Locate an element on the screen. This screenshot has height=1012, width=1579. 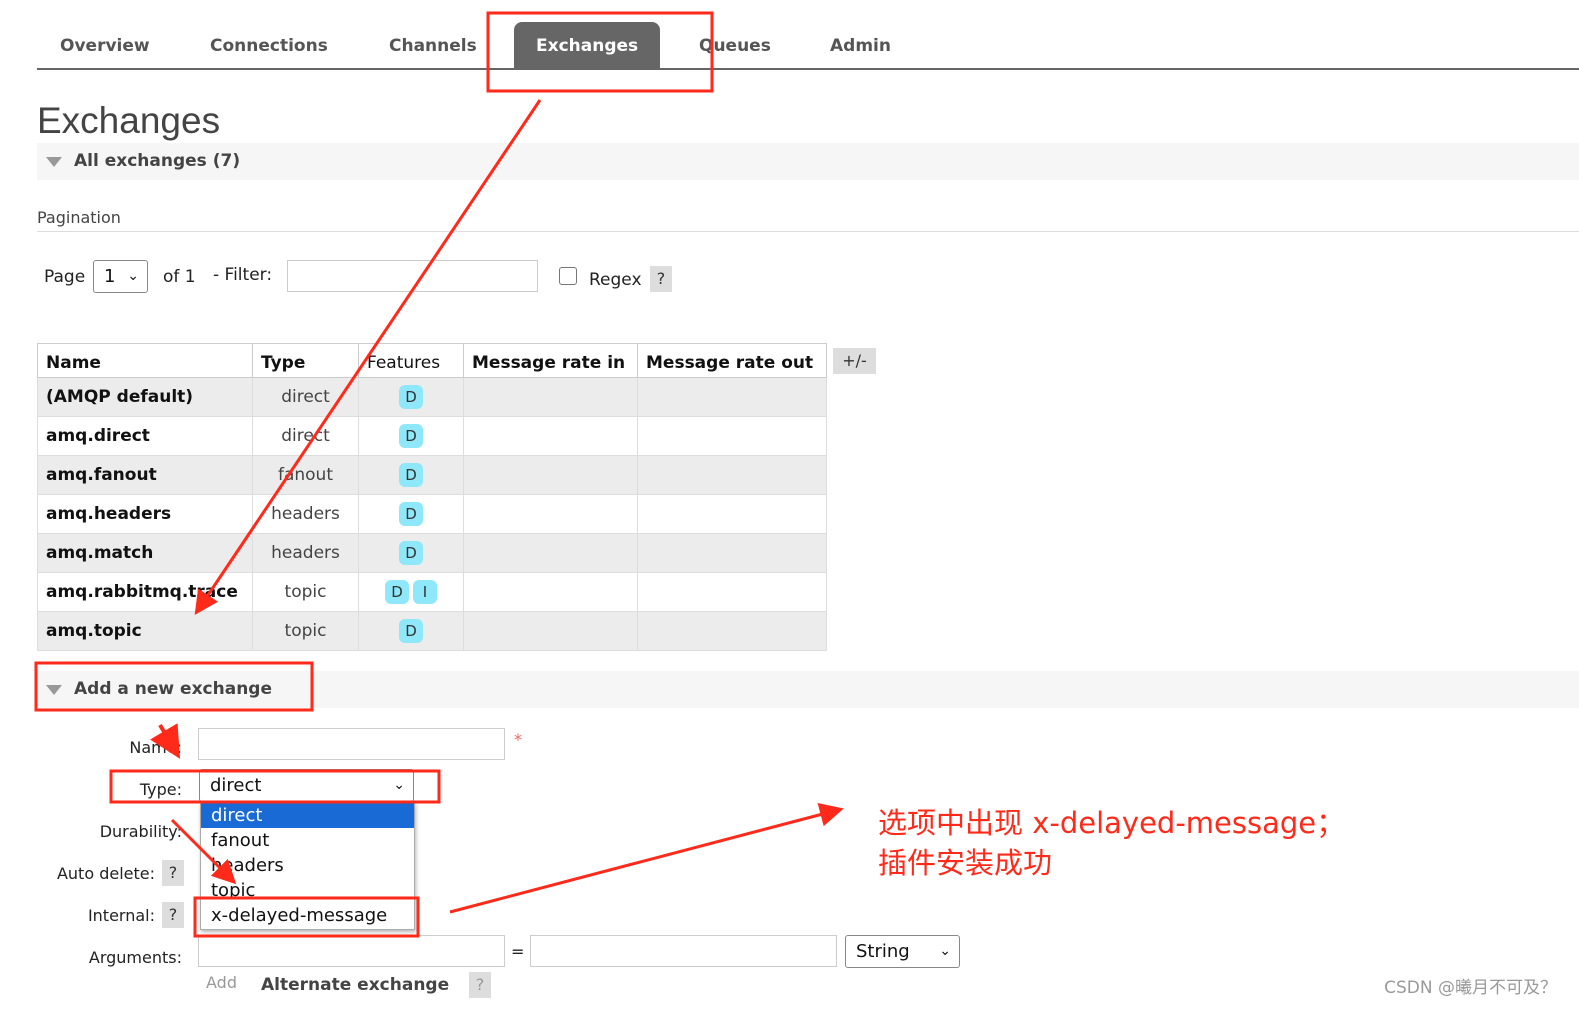
required-marker: * is located at coordinates (518, 739).